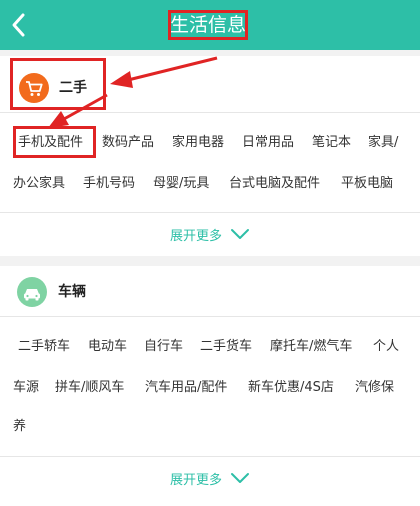  Describe the element at coordinates (367, 184) in the screenshot. I see `list-item: 平板电脑` at that location.